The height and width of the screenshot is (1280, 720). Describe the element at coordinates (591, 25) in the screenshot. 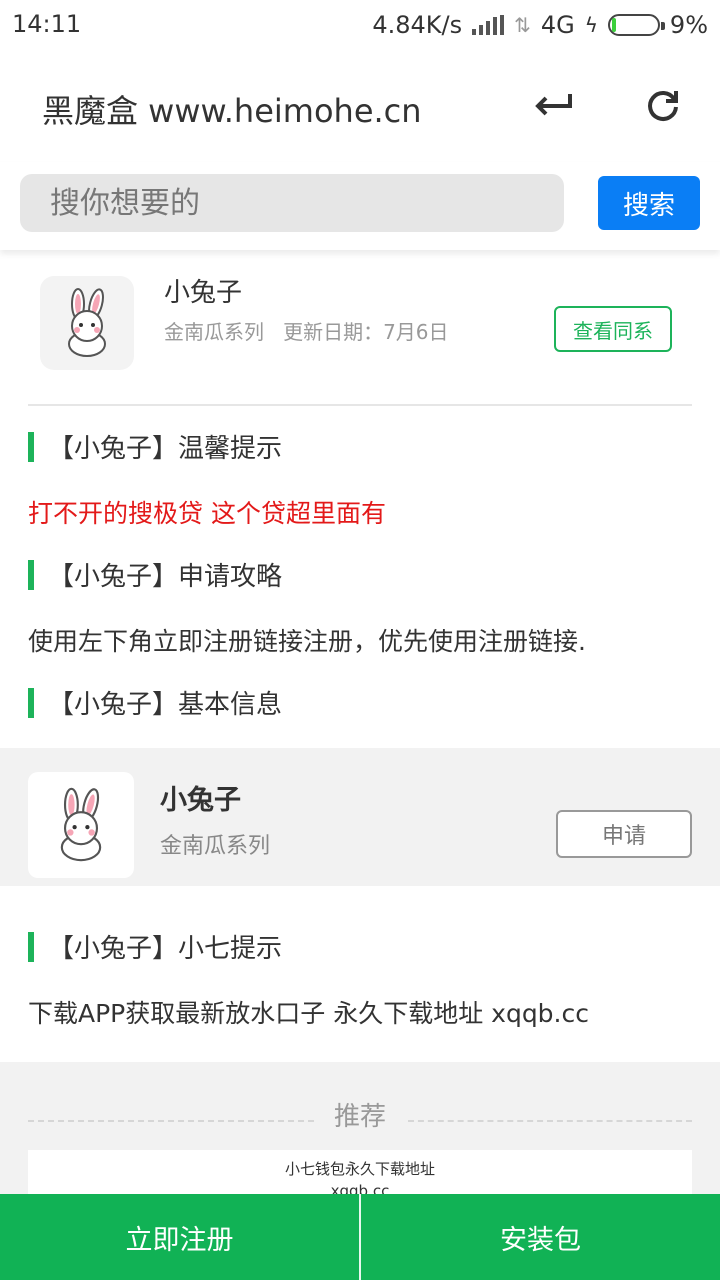

I see `charging-icon: ϟ` at that location.